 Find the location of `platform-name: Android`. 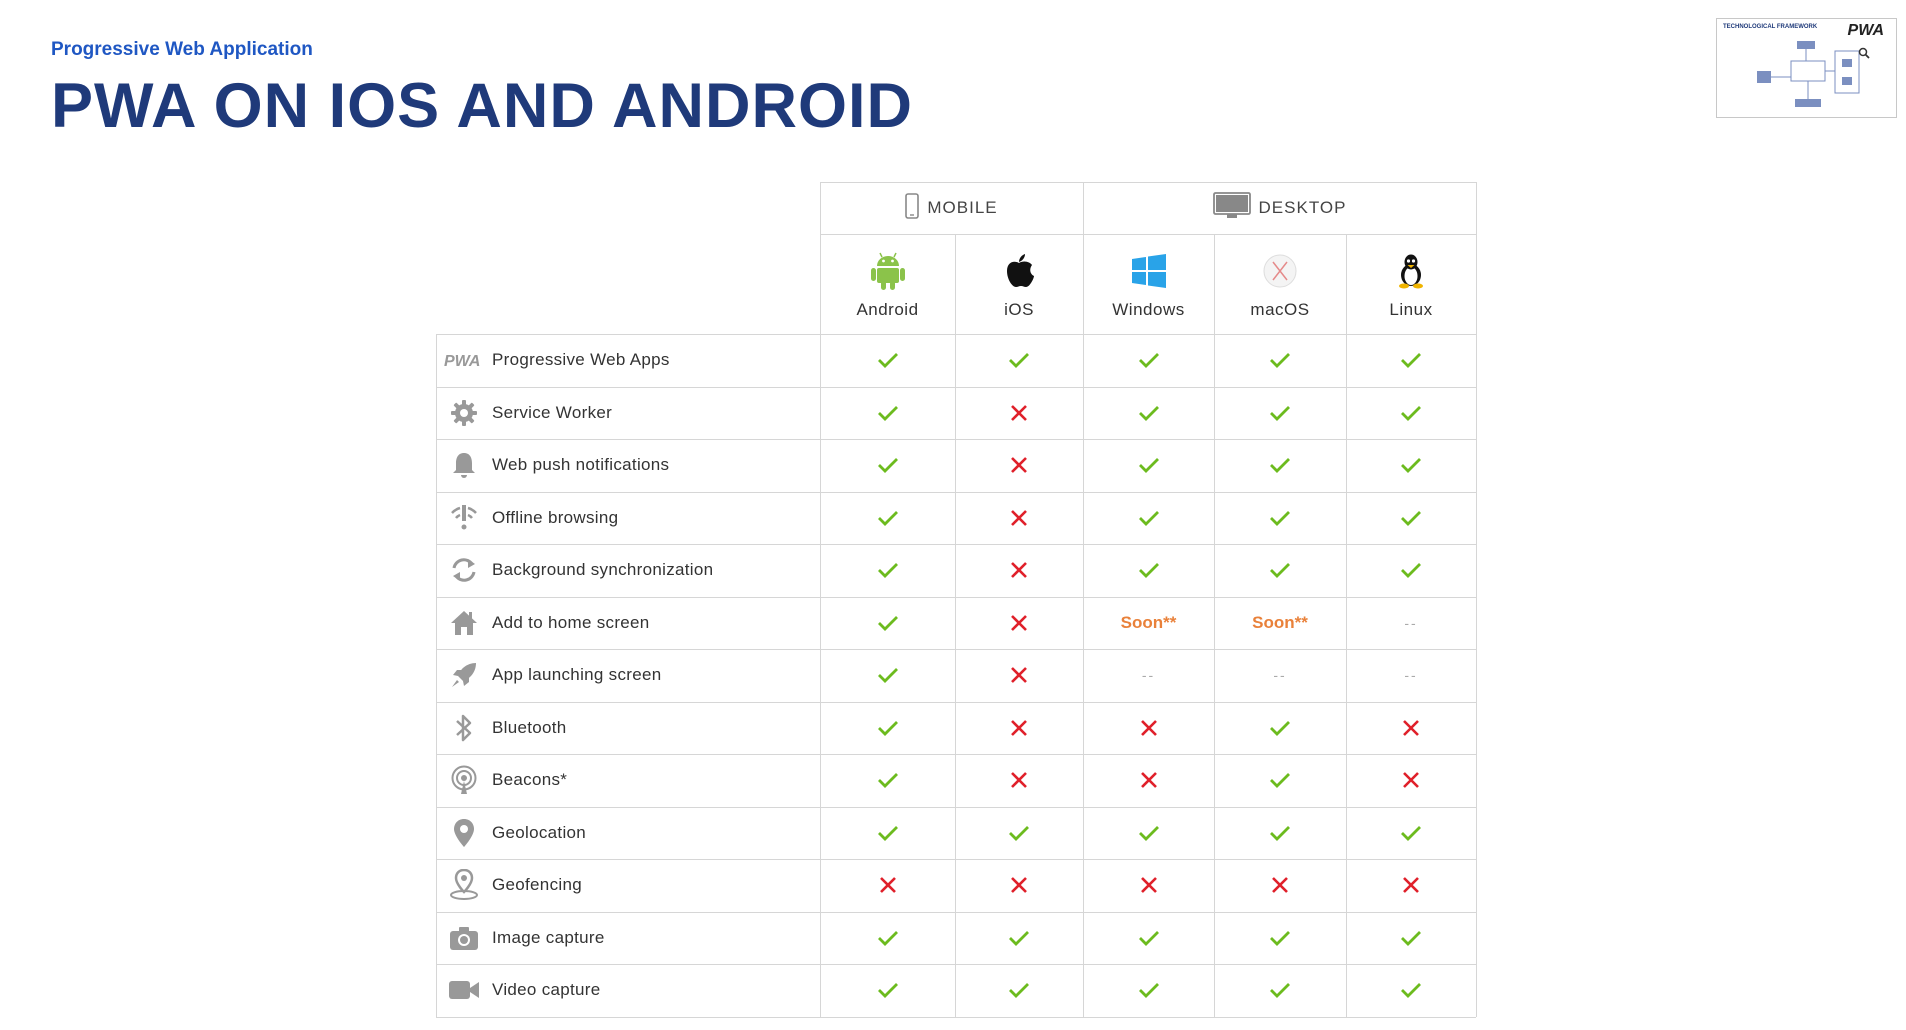

platform-name: Android is located at coordinates (887, 309).